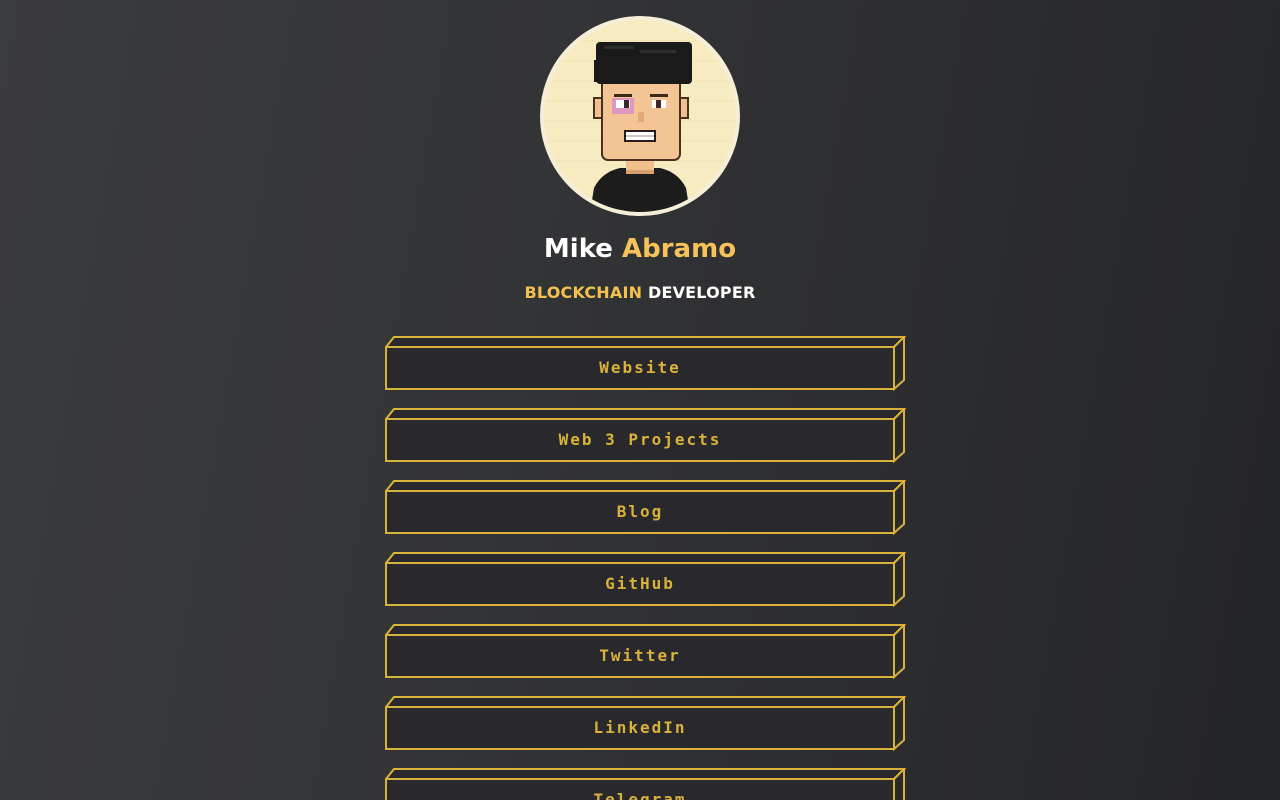 The height and width of the screenshot is (800, 1280). I want to click on role-highlight: BLOCKCHAIN, so click(583, 292).